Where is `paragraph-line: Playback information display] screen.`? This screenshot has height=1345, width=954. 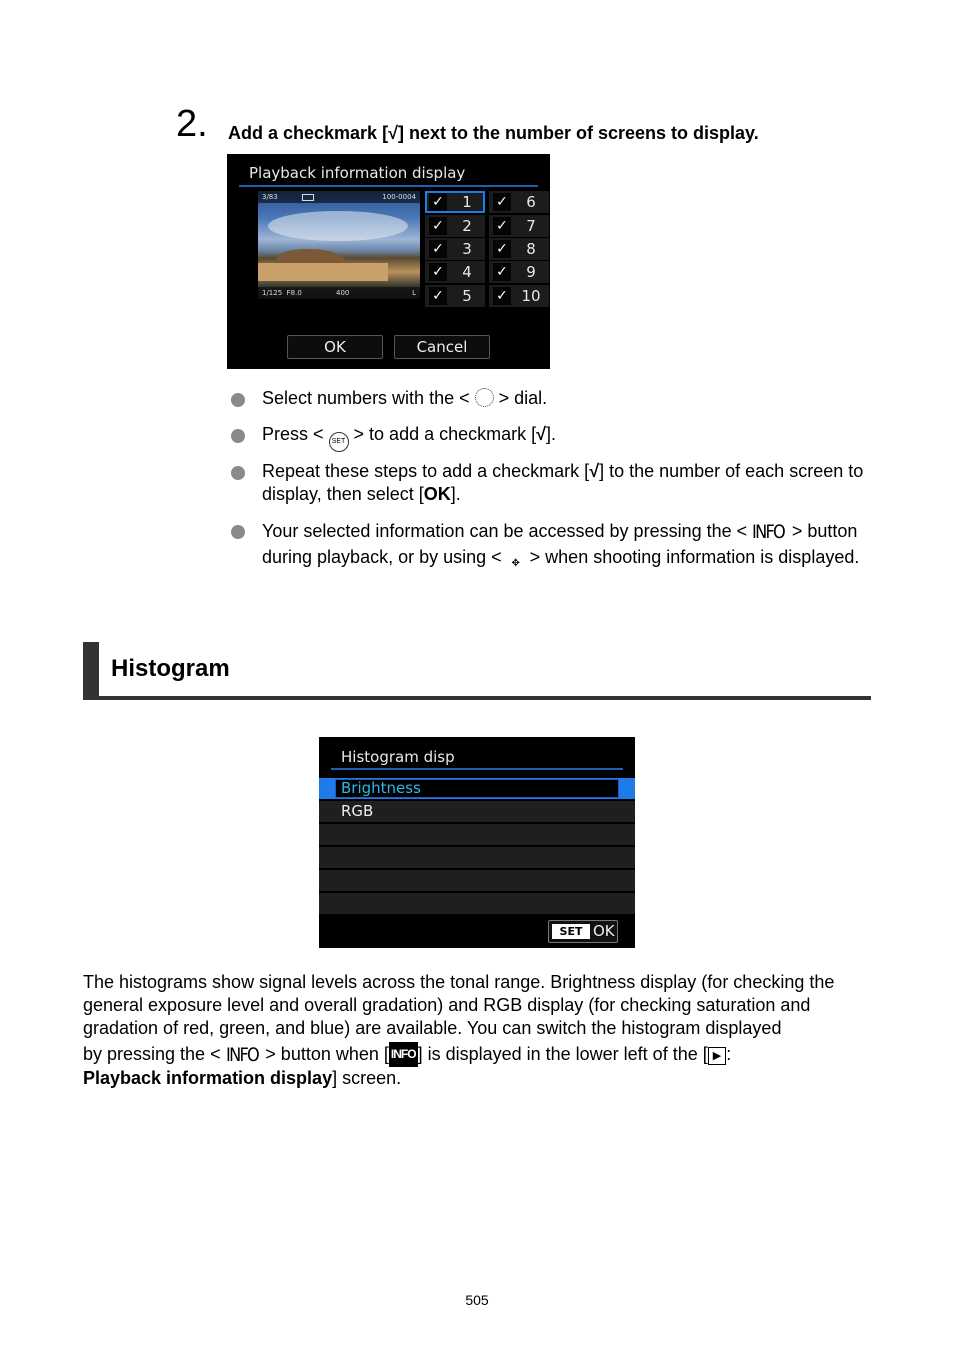
paragraph-line: Playback information display] screen. is located at coordinates (242, 1078).